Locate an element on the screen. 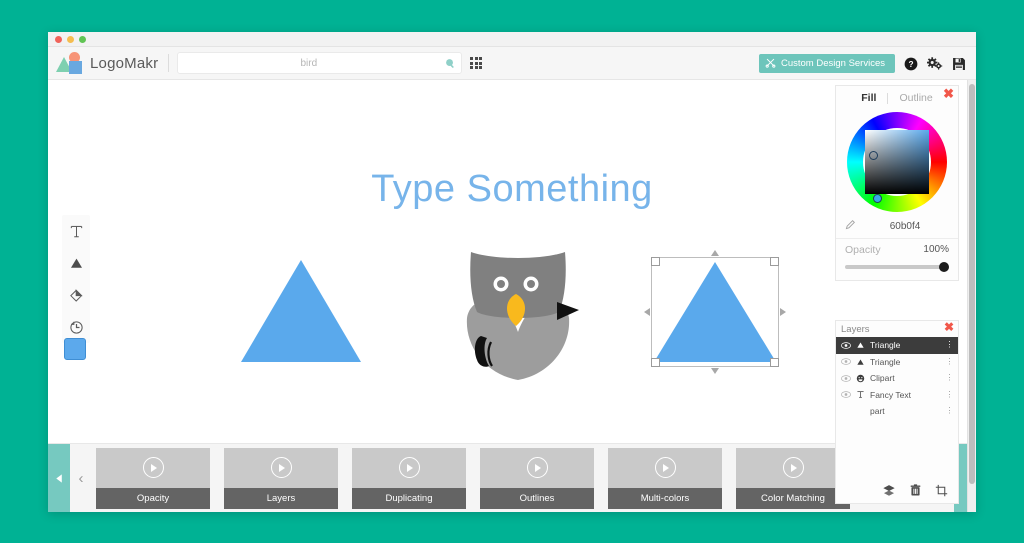  flip-handle-left is located at coordinates (647, 312).